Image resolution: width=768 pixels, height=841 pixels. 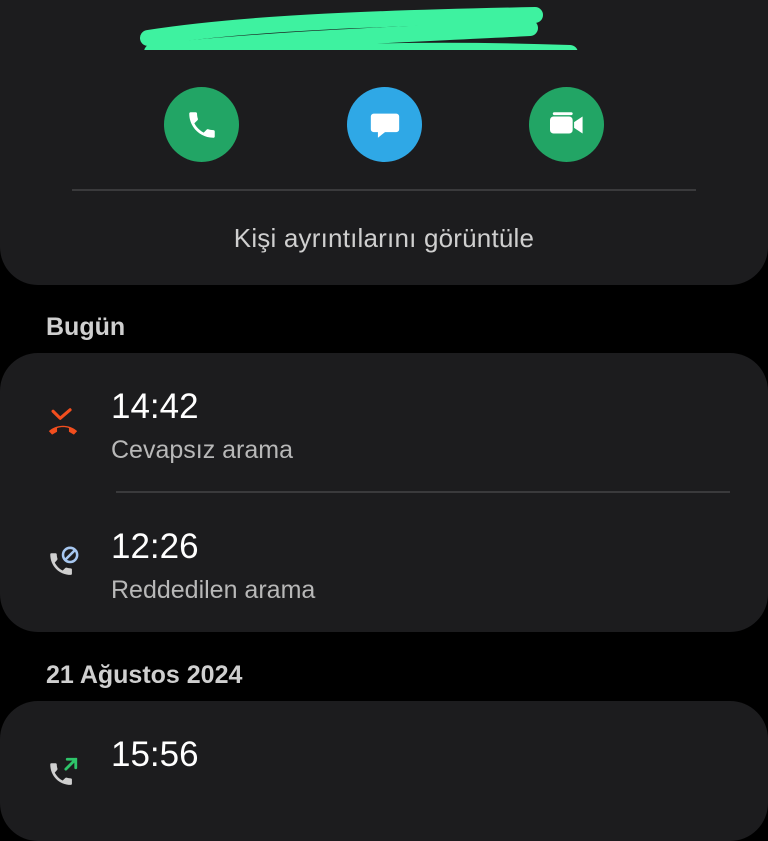 What do you see at coordinates (384, 190) in the screenshot?
I see `card-divider` at bounding box center [384, 190].